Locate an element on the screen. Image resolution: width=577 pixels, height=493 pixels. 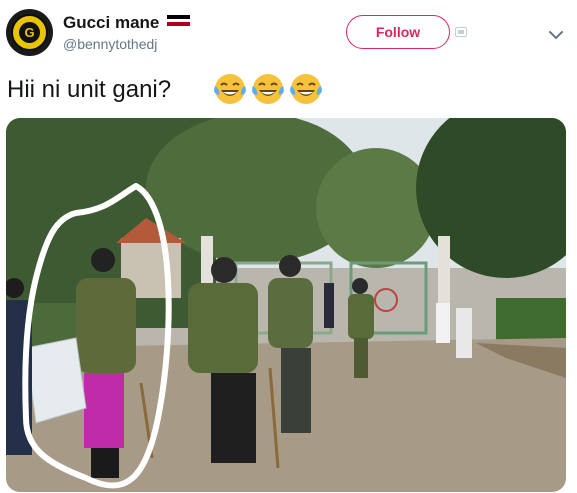
author-name: Gucci mane is located at coordinates (111, 23).